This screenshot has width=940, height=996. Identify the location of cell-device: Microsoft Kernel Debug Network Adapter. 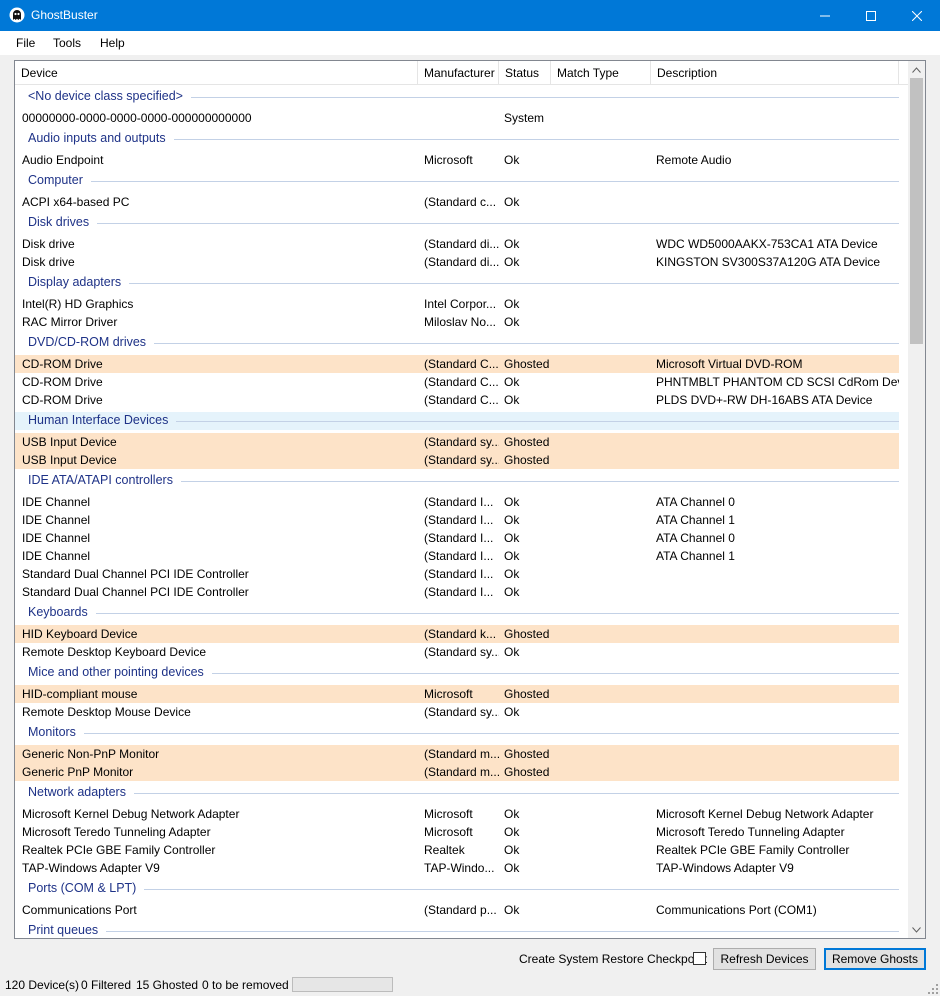
(131, 814).